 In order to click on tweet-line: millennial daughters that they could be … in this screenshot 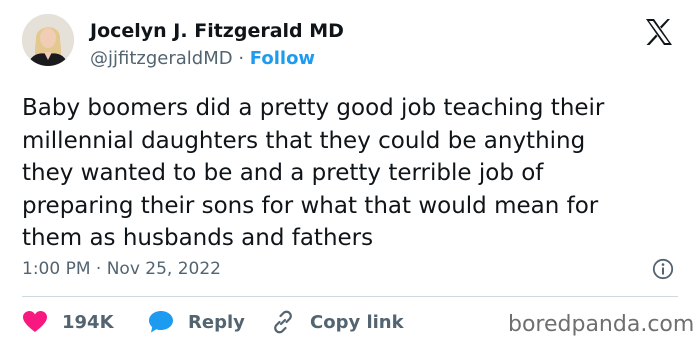, I will do `click(304, 140)`.